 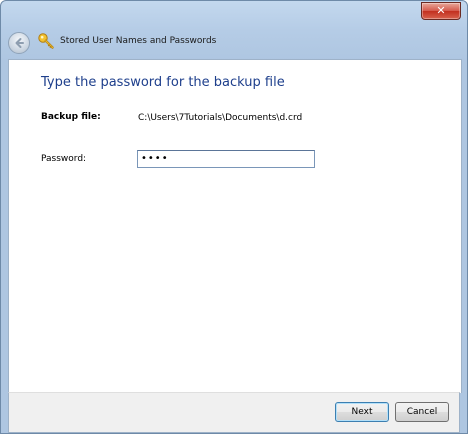 I want to click on close-icon: ✕, so click(x=441, y=10).